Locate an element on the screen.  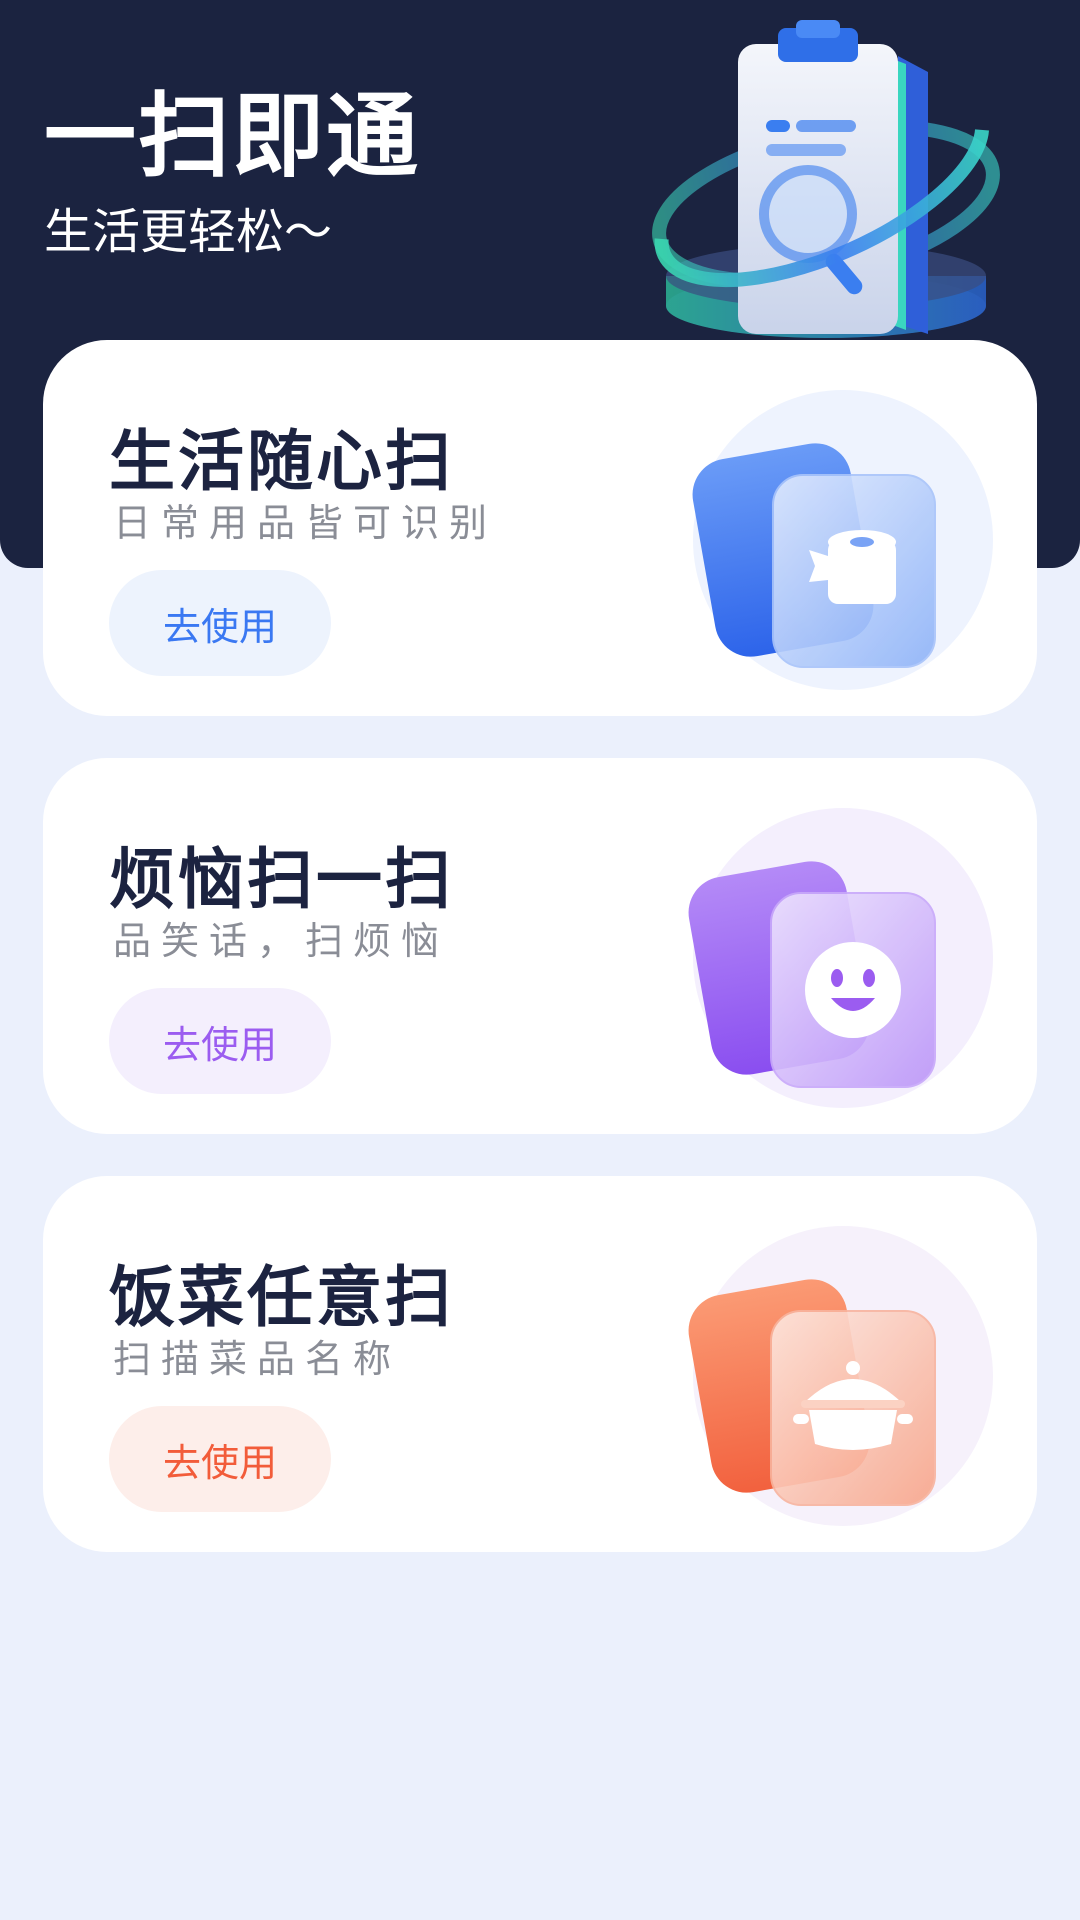
card-description: 品笑话，扫烦恼 is located at coordinates (281, 941).